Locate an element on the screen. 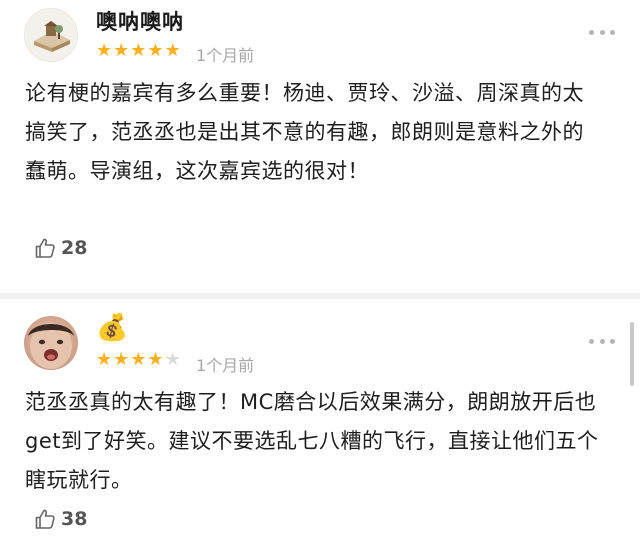 Image resolution: width=640 pixels, height=554 pixels. username: 噢呐噢呐 is located at coordinates (140, 21).